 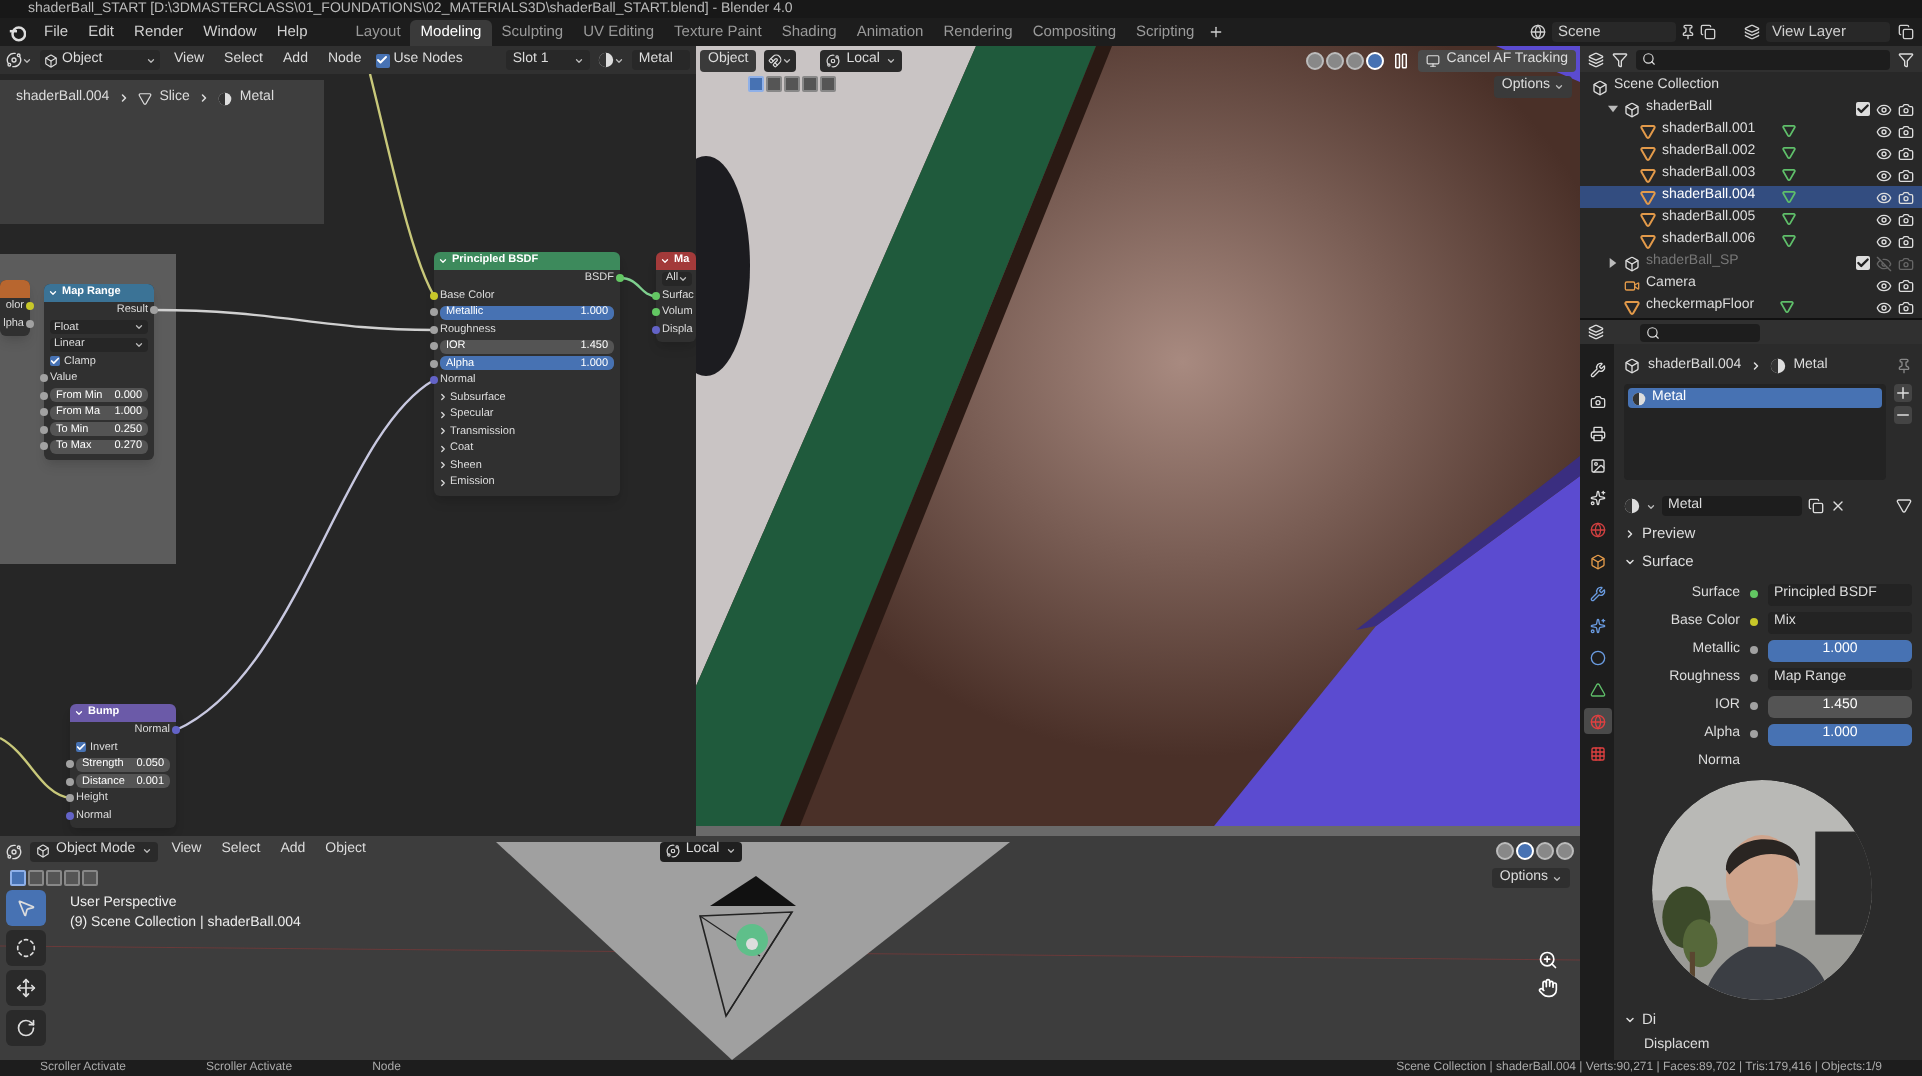 I want to click on display-mode-icon, so click(x=1596, y=59).